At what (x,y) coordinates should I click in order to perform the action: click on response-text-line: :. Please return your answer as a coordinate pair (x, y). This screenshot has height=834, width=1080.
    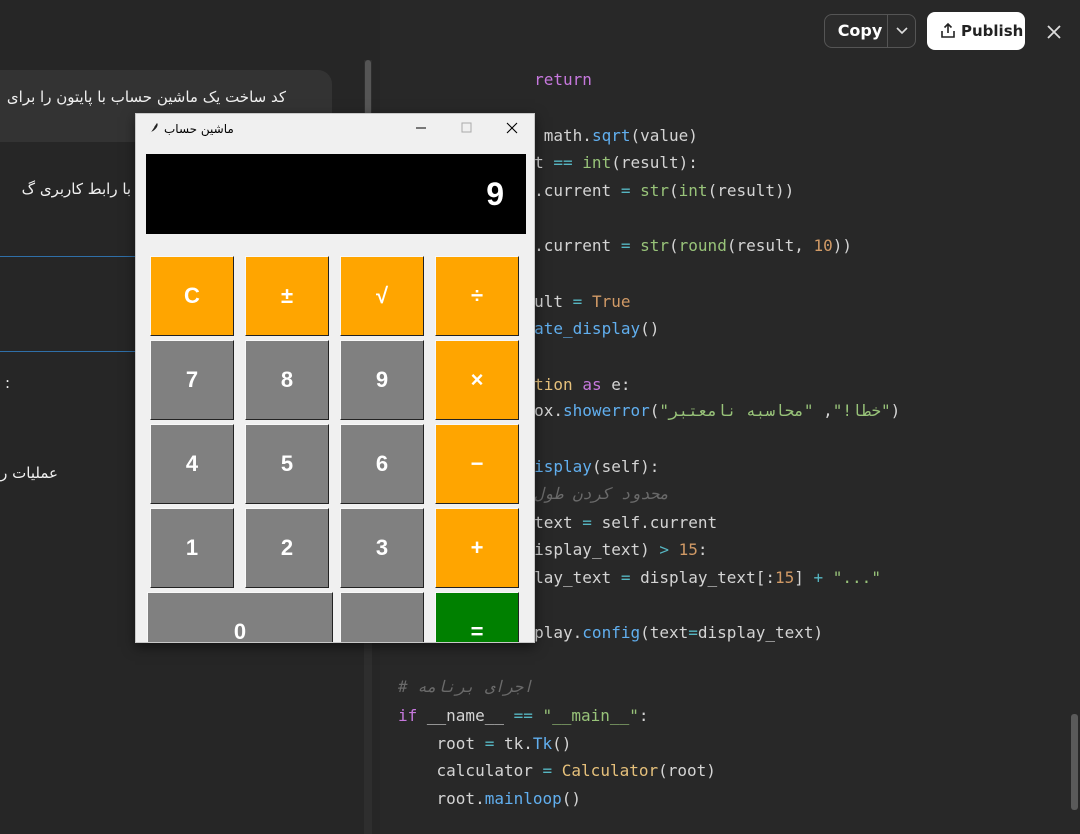
    Looking at the image, I should click on (7, 383).